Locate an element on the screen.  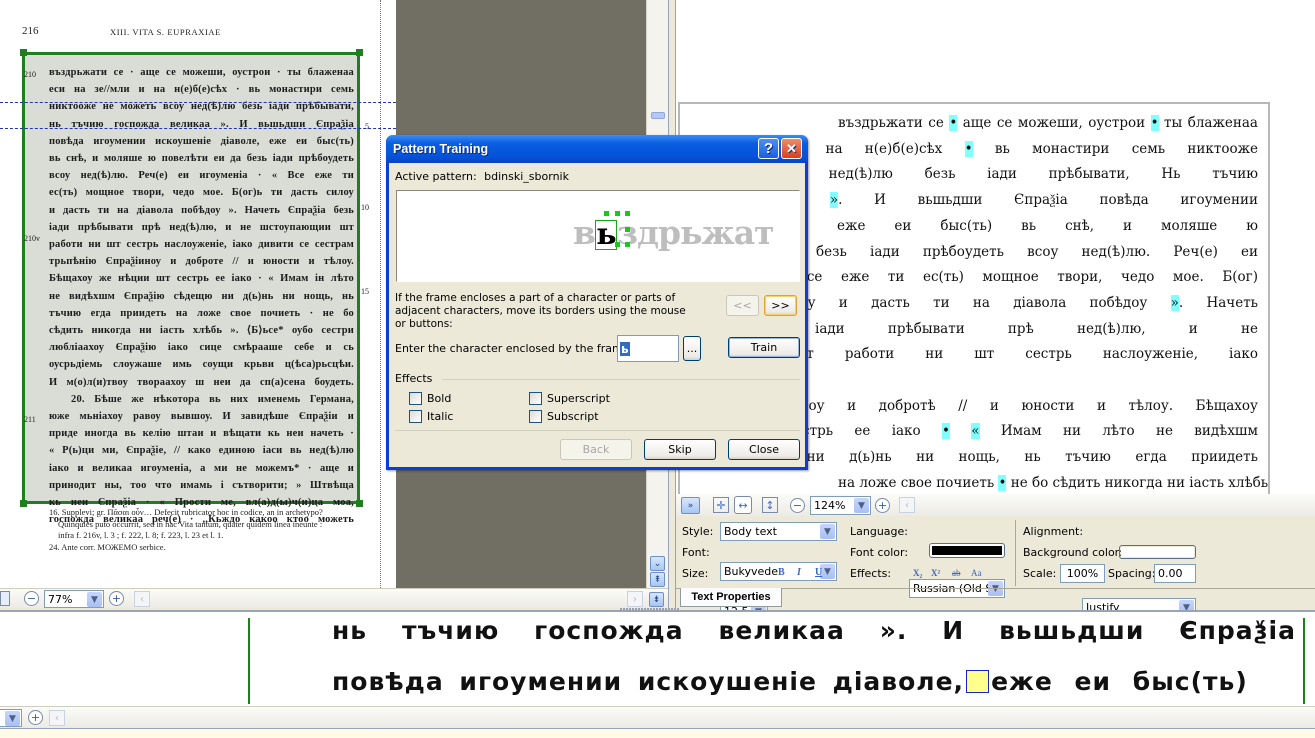
extend-frame-button: >> is located at coordinates (780, 305).